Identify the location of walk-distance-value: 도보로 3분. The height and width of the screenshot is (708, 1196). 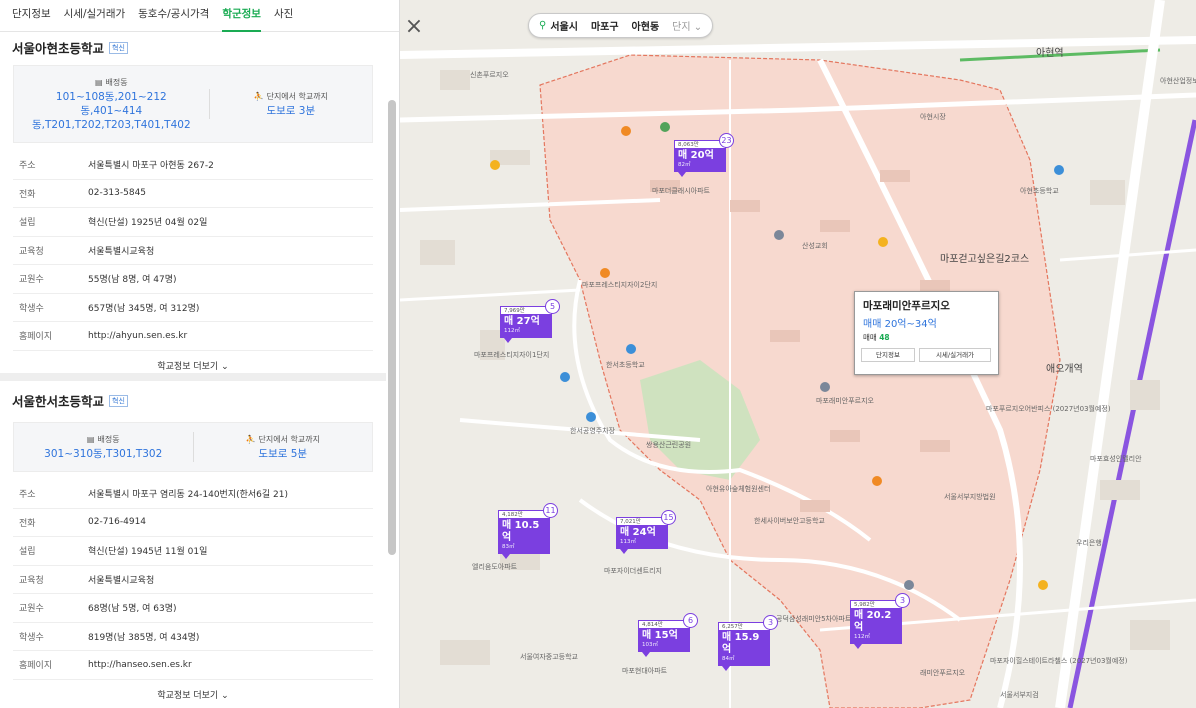
(291, 110).